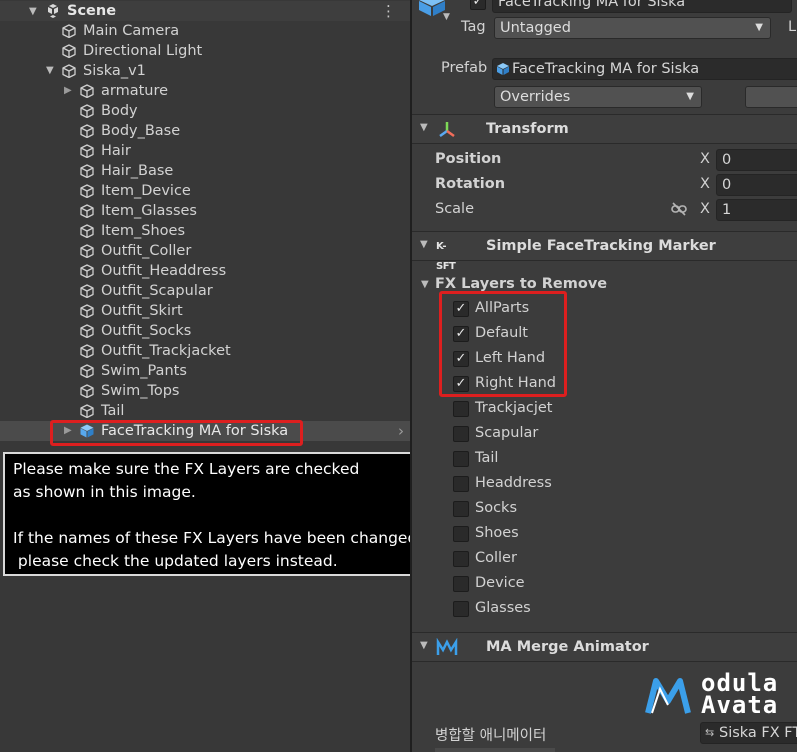  What do you see at coordinates (668, 696) in the screenshot?
I see `modular-avatar-logo-mark-icon` at bounding box center [668, 696].